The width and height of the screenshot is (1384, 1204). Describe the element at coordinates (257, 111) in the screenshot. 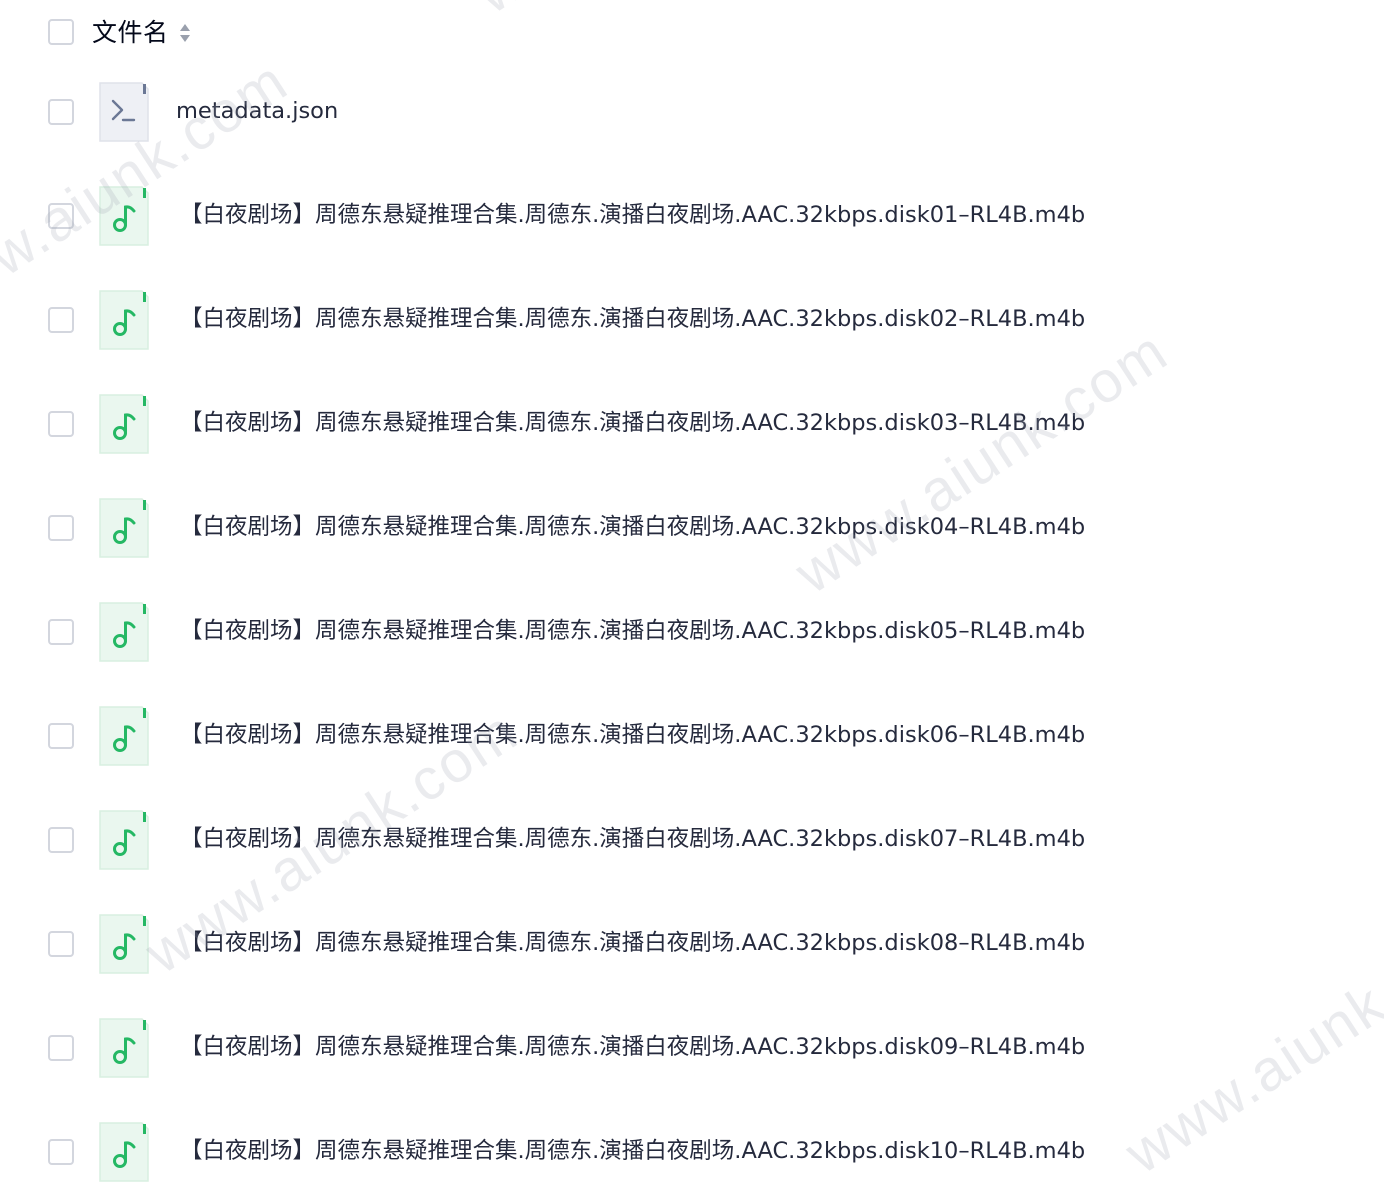

I see `file-name: metadata.json` at that location.